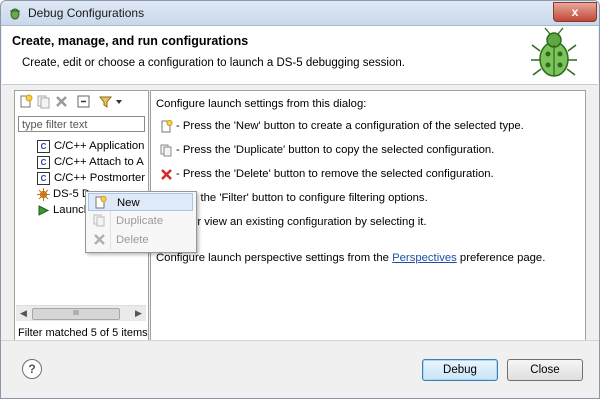  Describe the element at coordinates (575, 12) in the screenshot. I see `window-close-button: x` at that location.